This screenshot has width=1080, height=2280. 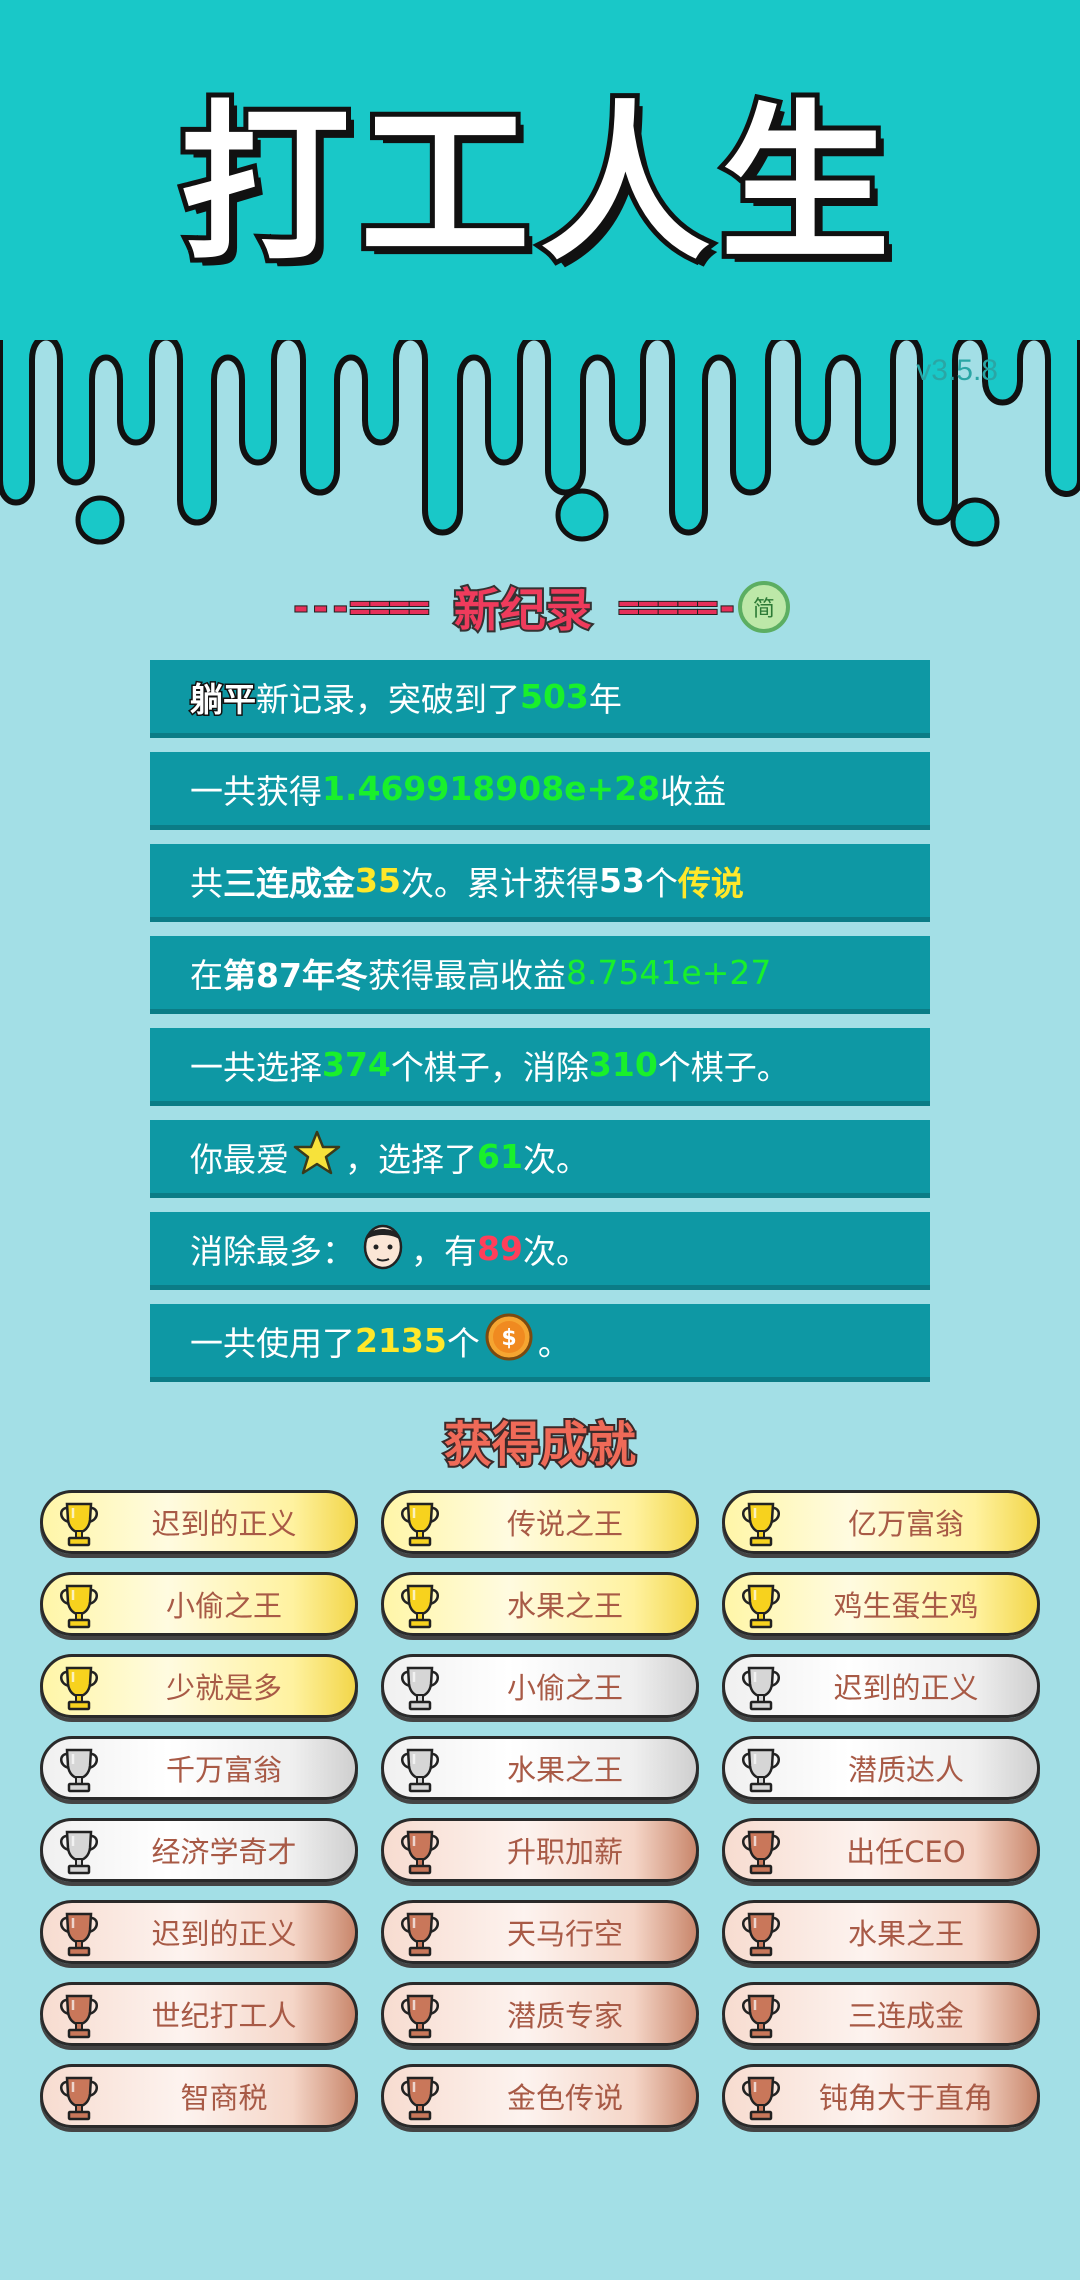 I want to click on record-text: 个棋子。, so click(x=723, y=1067).